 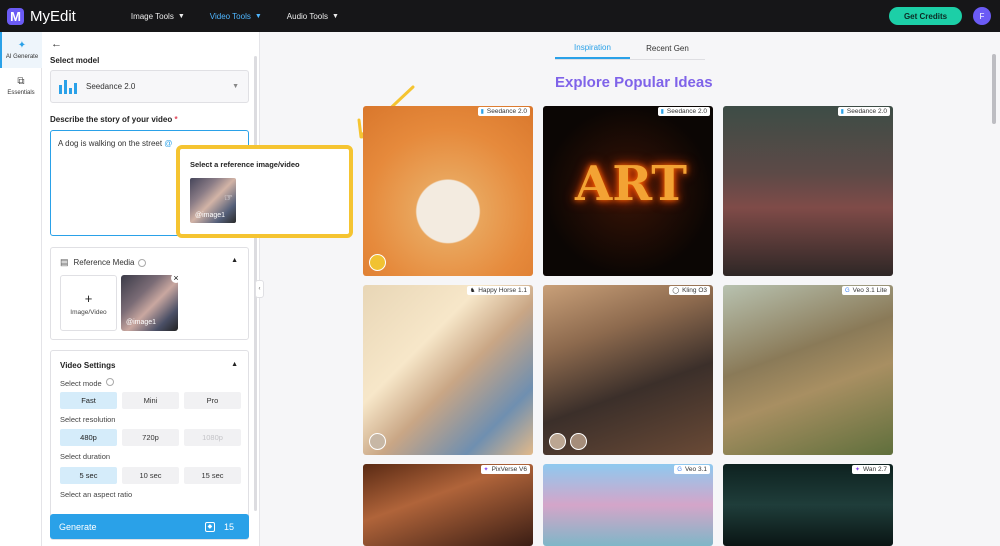 What do you see at coordinates (634, 82) in the screenshot?
I see `explore-title: Explore Popular Ideas` at bounding box center [634, 82].